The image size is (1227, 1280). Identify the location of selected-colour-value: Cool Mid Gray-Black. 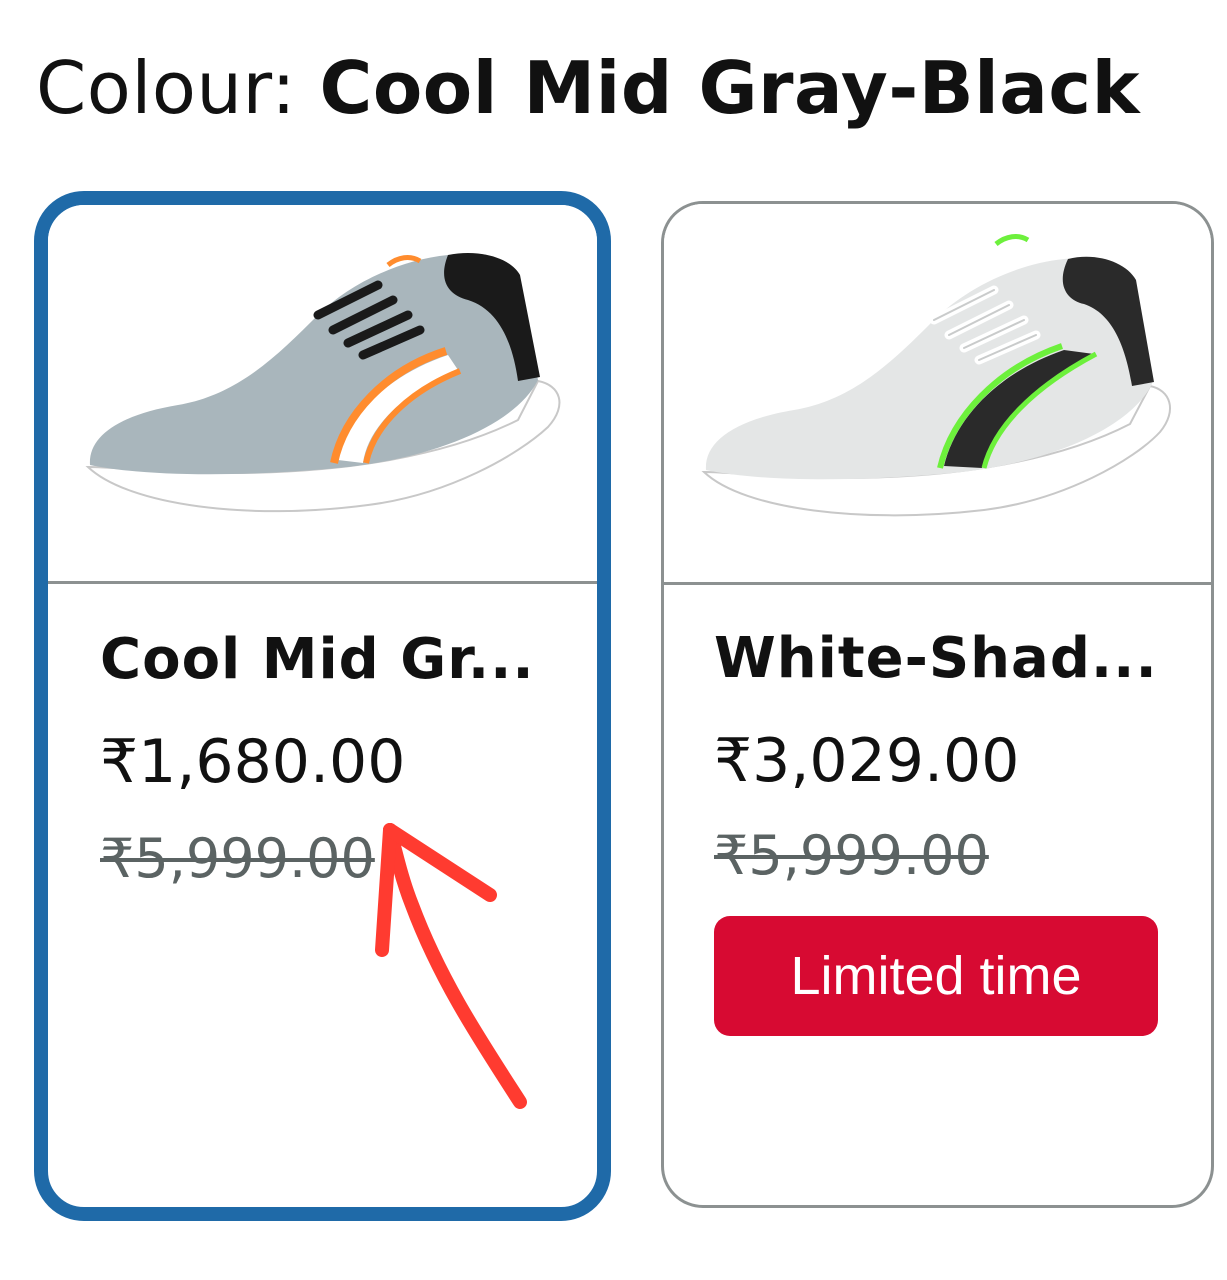
(729, 88).